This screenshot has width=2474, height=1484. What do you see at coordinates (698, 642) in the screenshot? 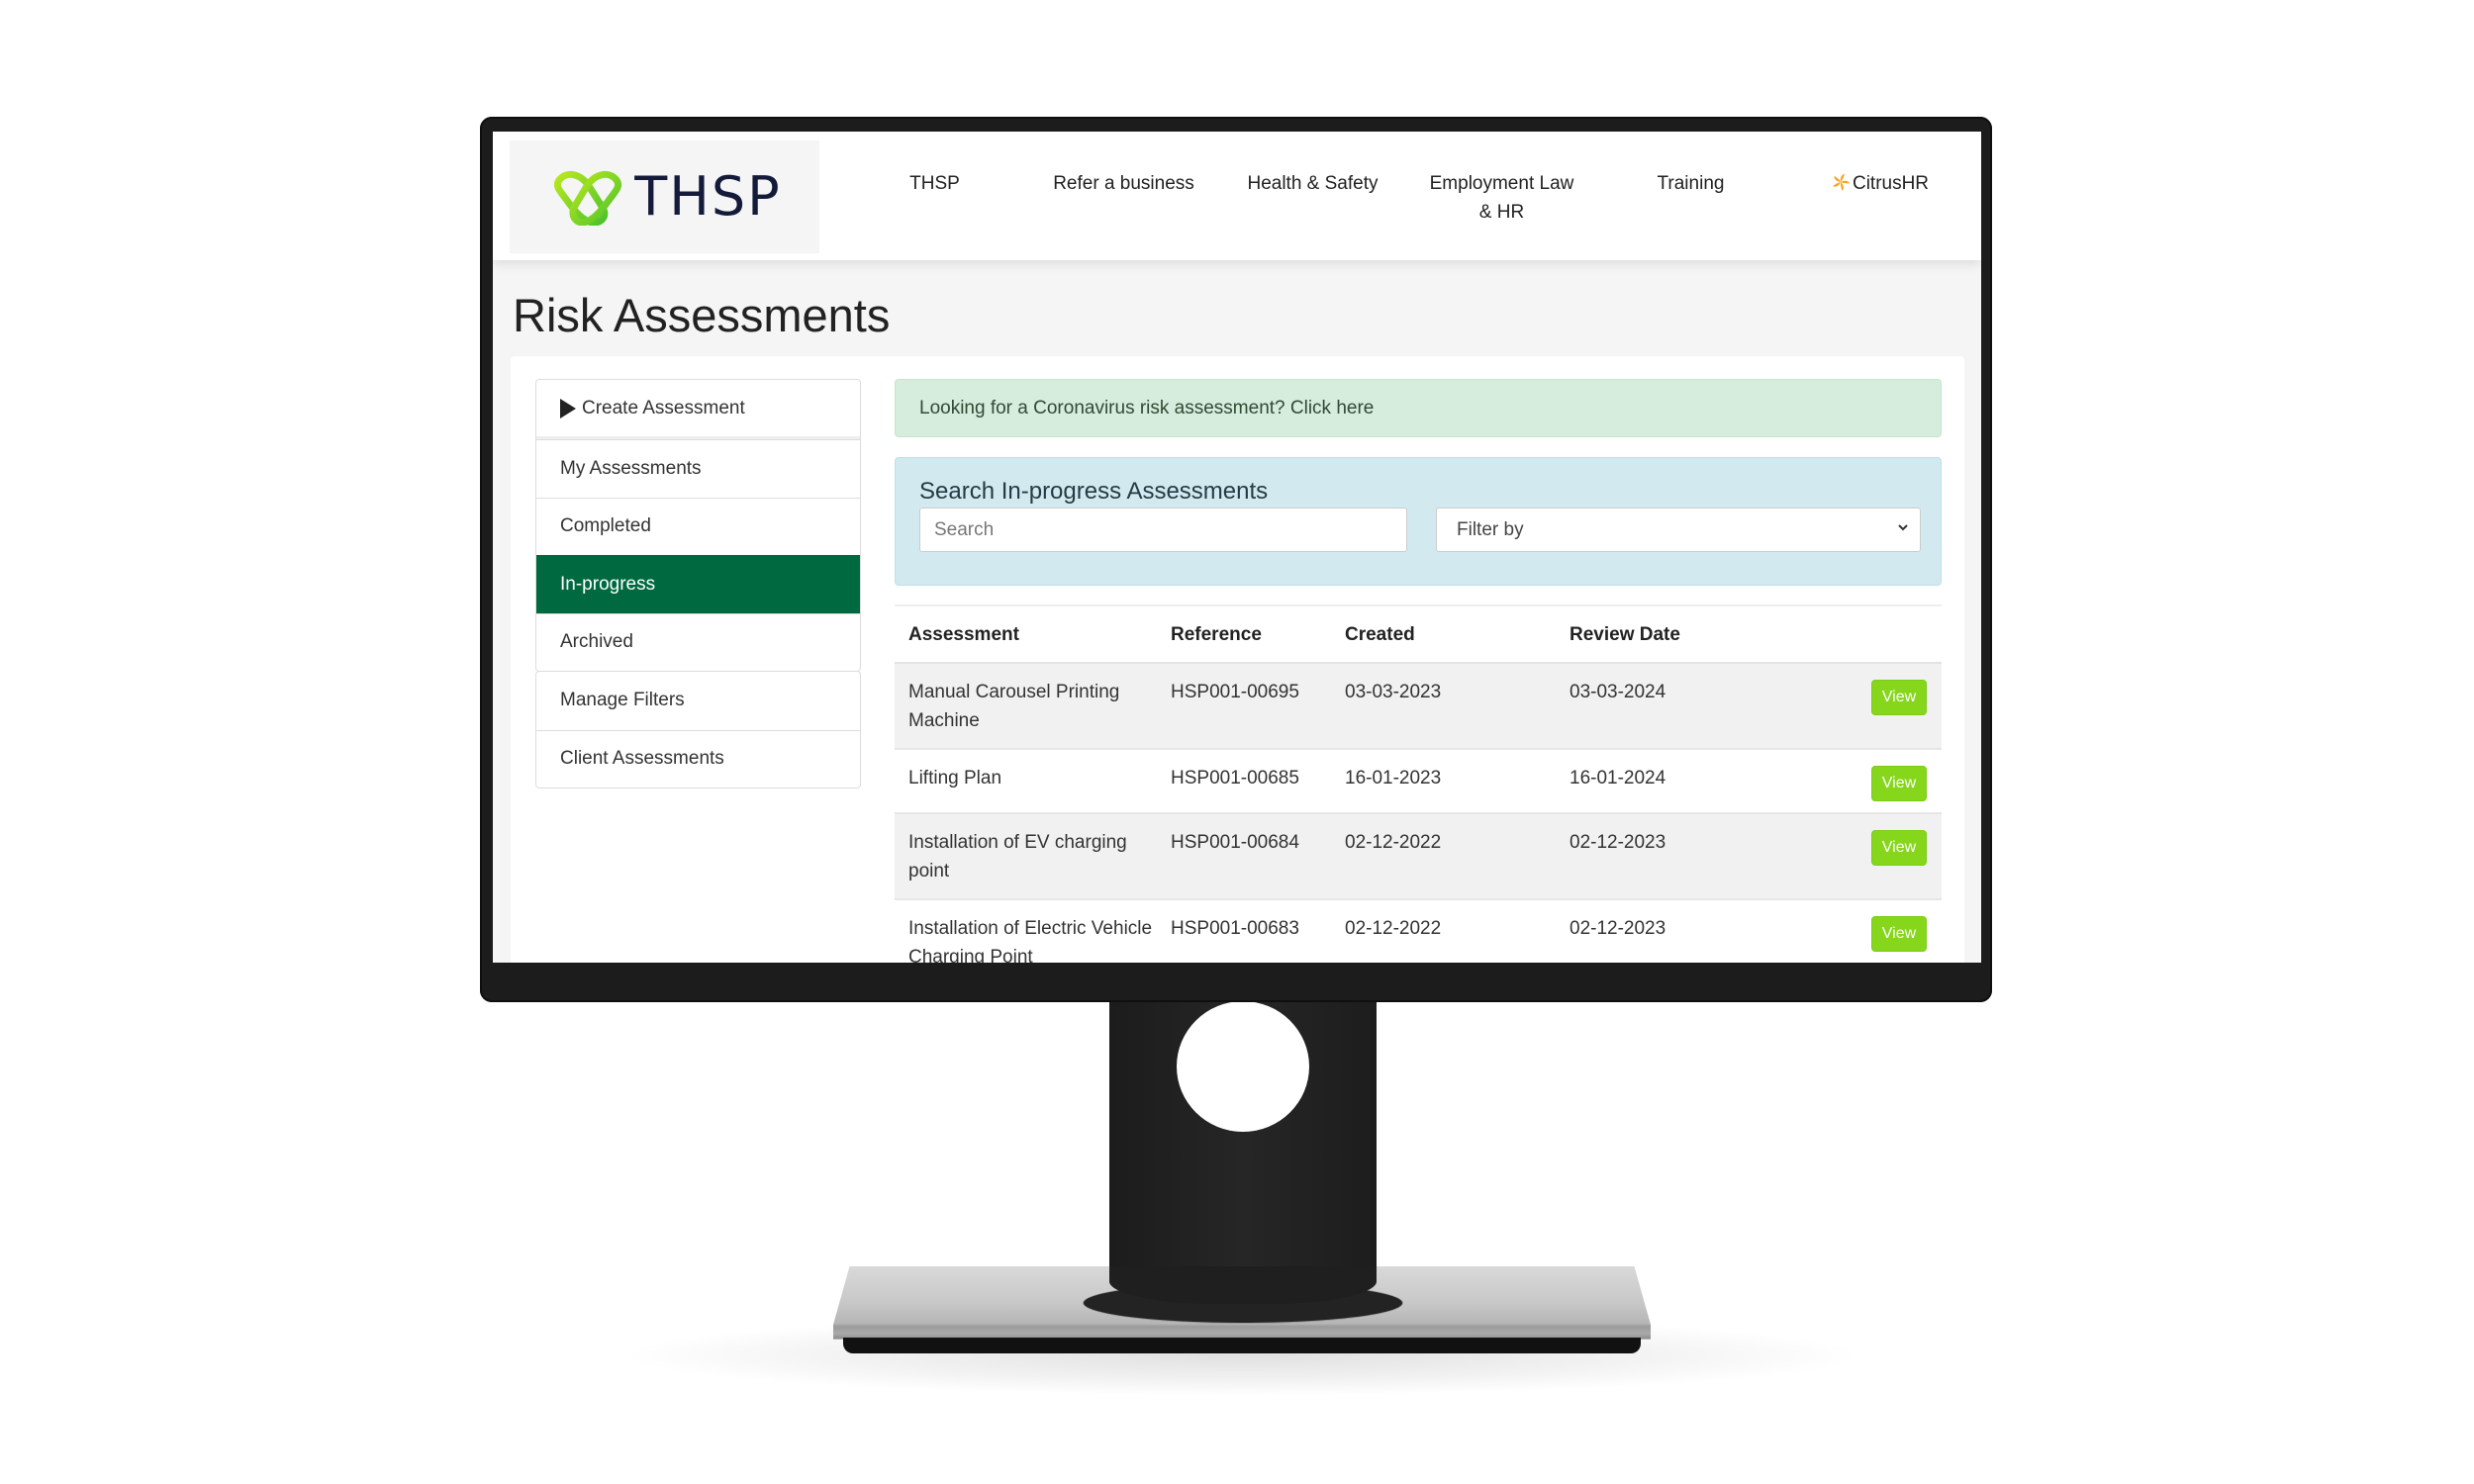
I see `sidebar-item-archived: Archived` at bounding box center [698, 642].